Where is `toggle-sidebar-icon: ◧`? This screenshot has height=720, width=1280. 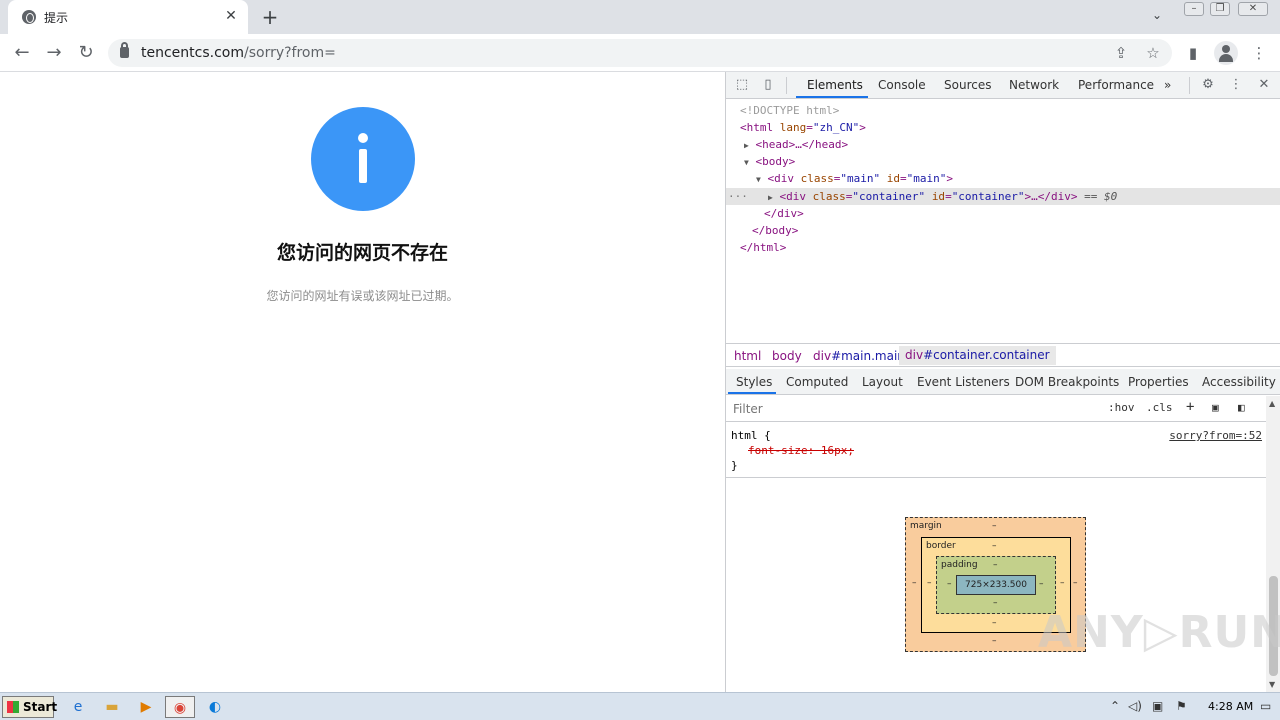
toggle-sidebar-icon: ◧ is located at coordinates (1241, 407).